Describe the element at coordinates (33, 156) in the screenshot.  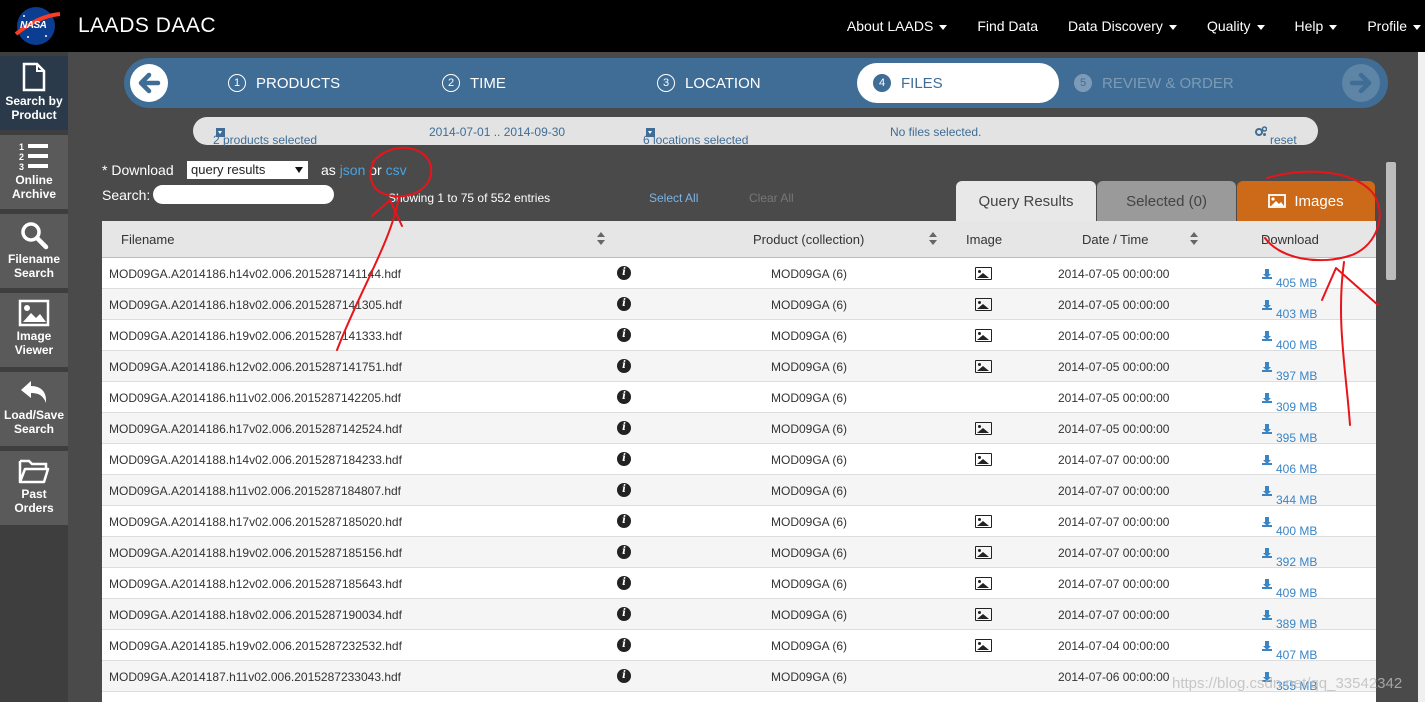
I see `numbered-list-icon: 123` at that location.